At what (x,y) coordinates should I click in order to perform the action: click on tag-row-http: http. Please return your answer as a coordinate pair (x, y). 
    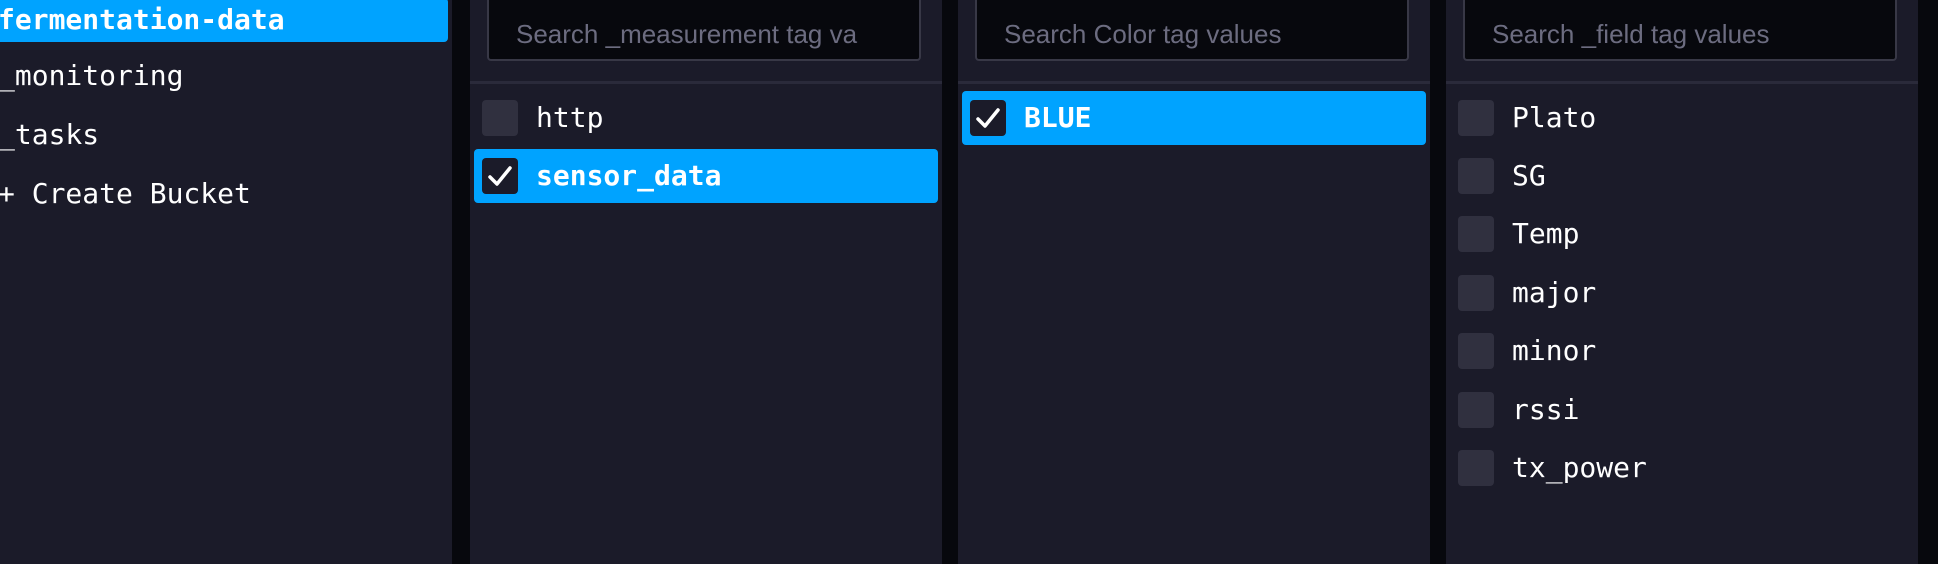
    Looking at the image, I should click on (706, 118).